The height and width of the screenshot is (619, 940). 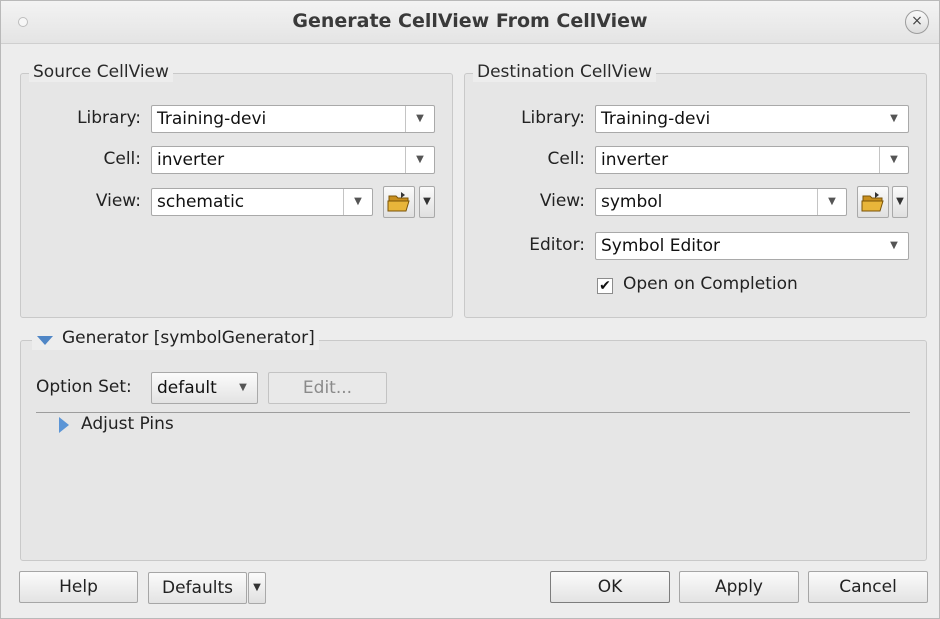 I want to click on source-view-value: schematic, so click(x=201, y=202).